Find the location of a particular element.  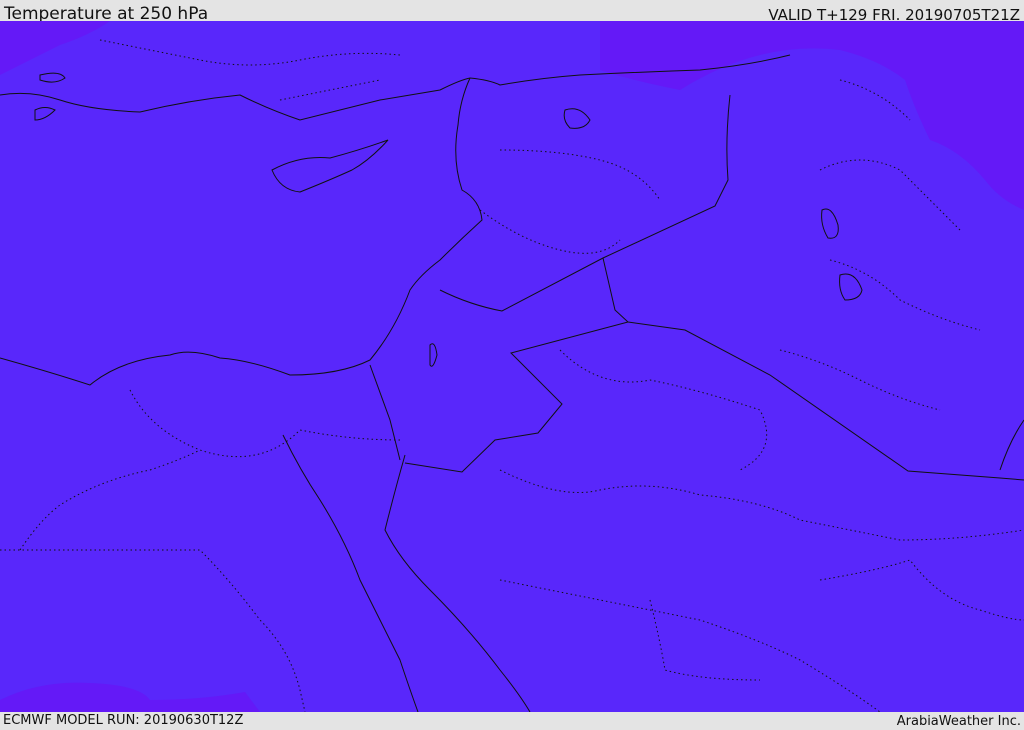

cyprus-outline is located at coordinates (330, 166).